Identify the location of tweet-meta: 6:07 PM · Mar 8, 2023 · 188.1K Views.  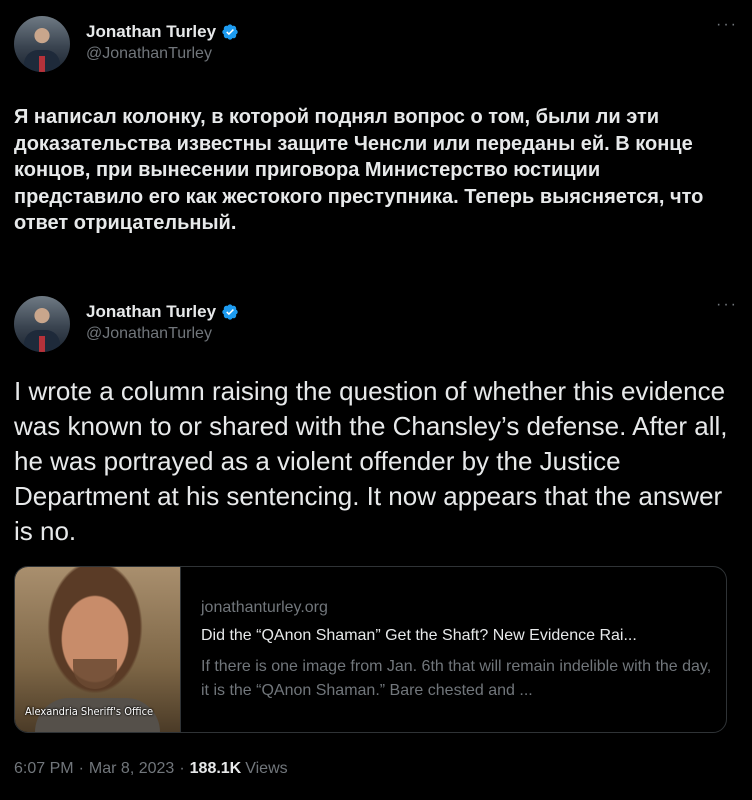
(151, 769).